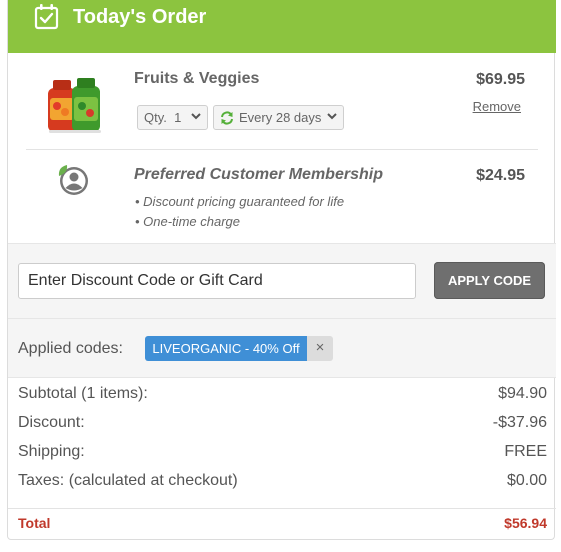  What do you see at coordinates (197, 78) in the screenshot?
I see `product-name: Fruits & Veggies` at bounding box center [197, 78].